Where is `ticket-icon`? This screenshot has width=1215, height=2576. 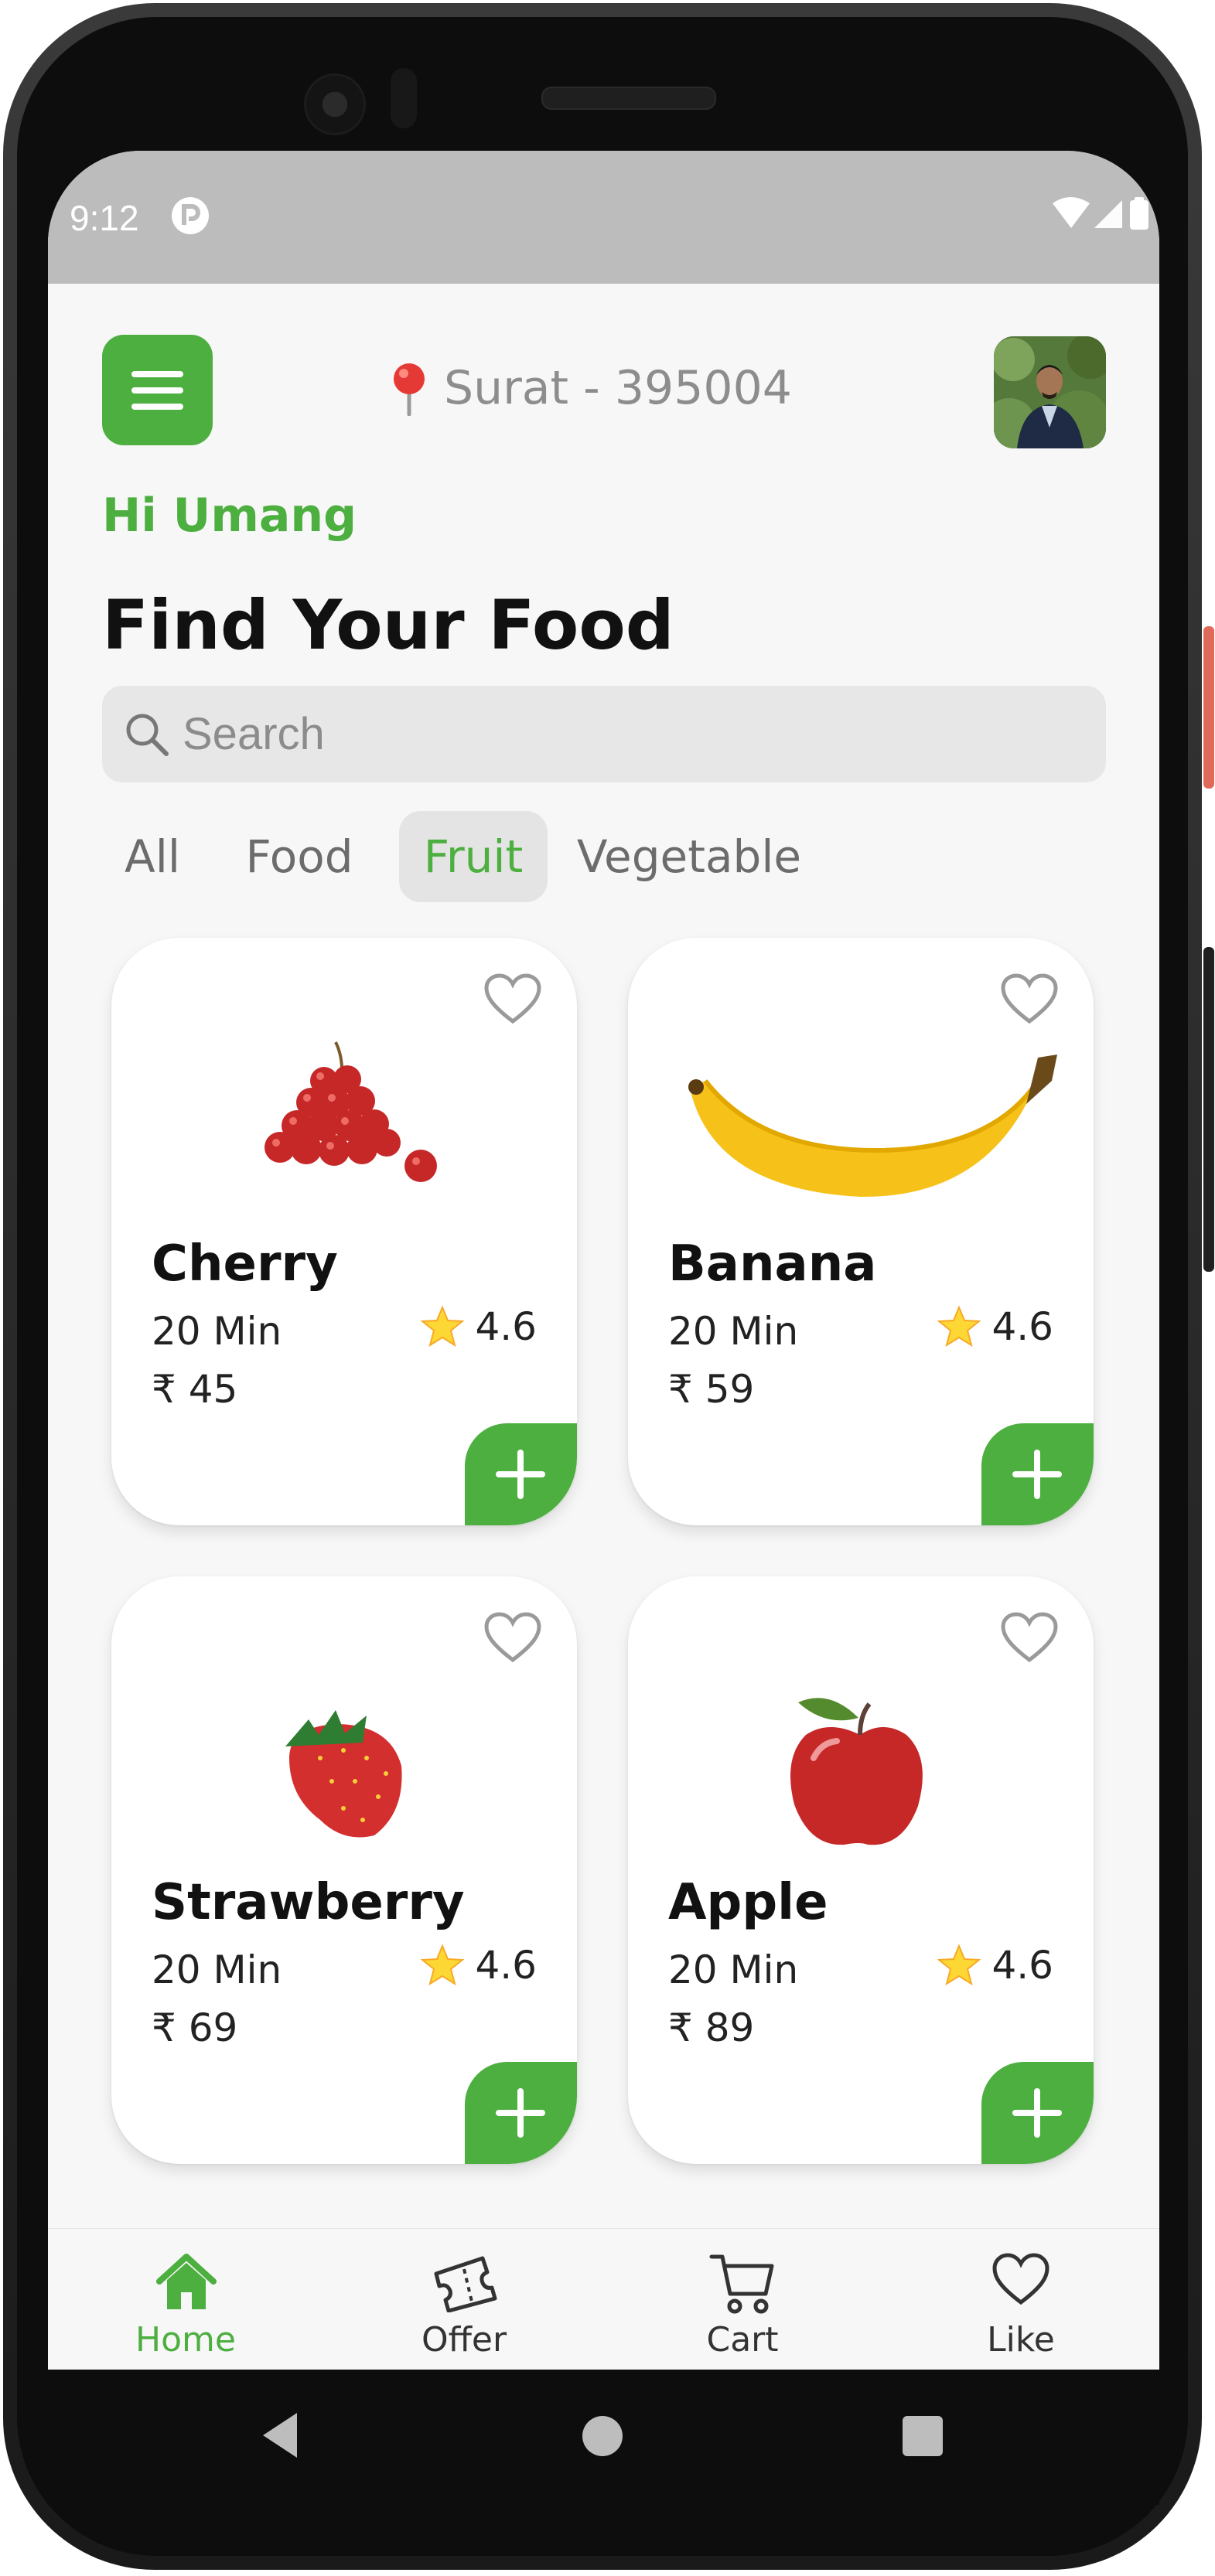
ticket-icon is located at coordinates (465, 2284).